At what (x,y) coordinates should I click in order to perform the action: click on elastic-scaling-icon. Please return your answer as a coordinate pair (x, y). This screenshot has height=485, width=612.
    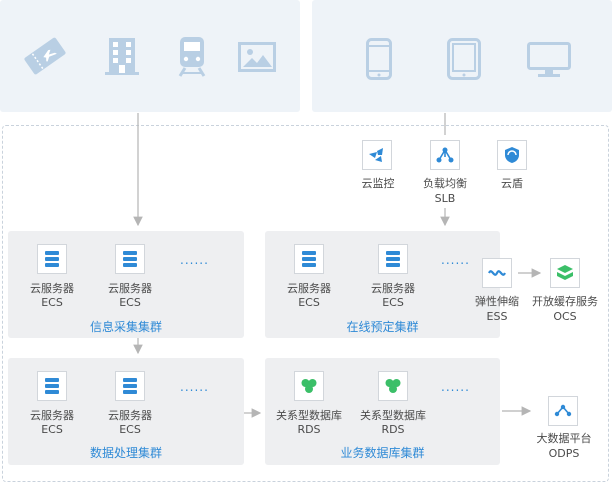
    Looking at the image, I should click on (497, 273).